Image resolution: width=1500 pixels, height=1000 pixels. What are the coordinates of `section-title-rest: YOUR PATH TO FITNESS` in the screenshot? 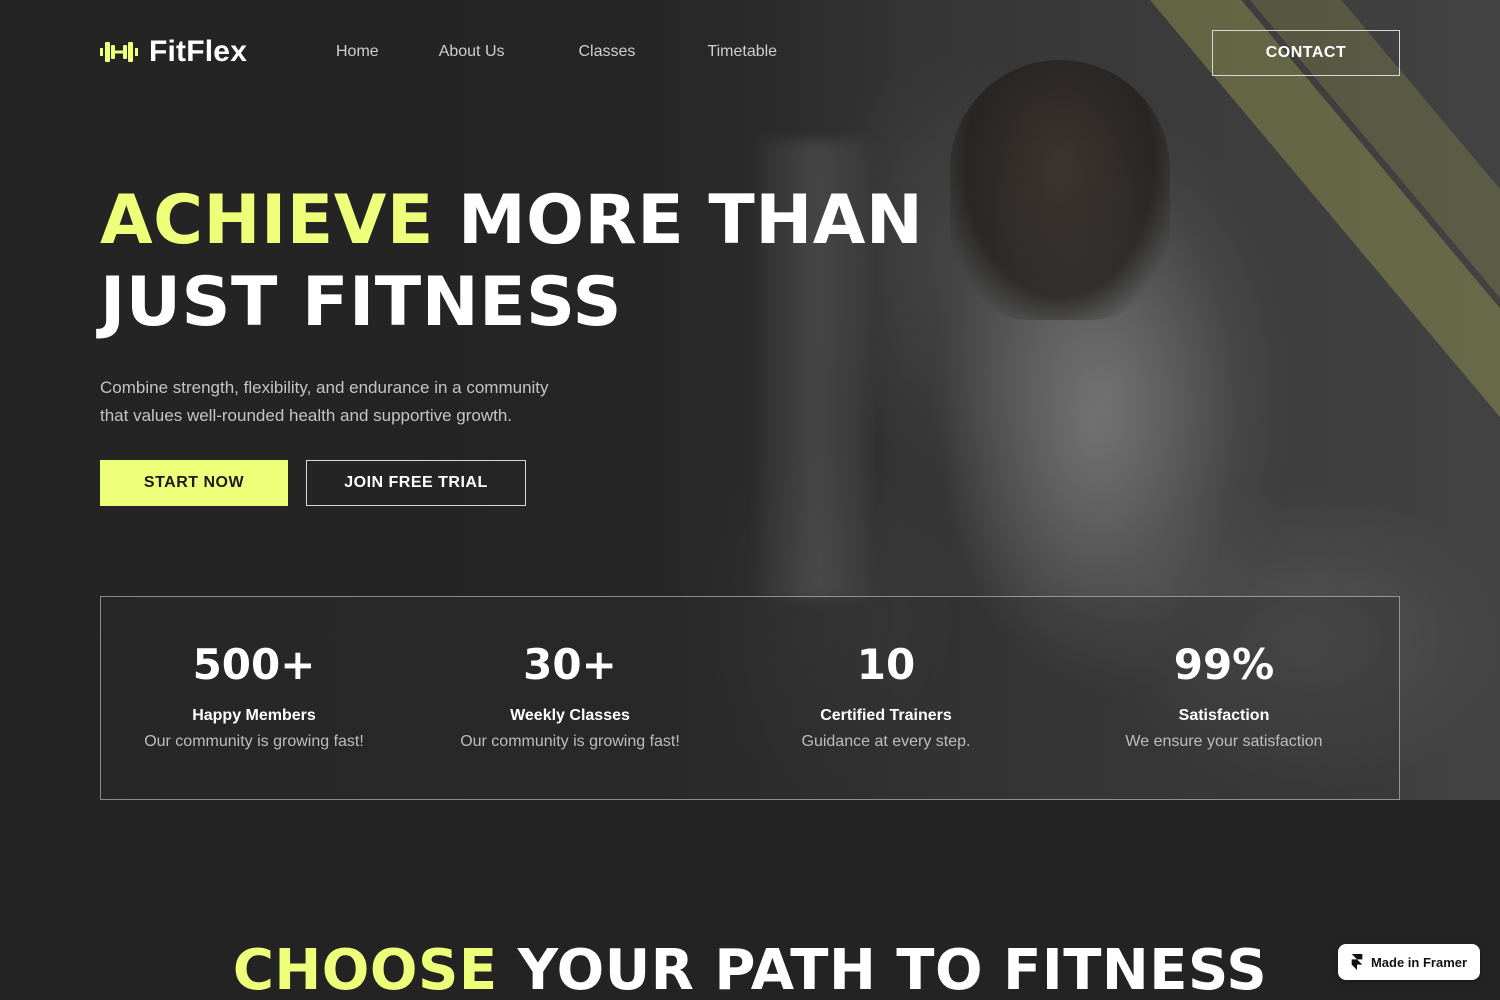 It's located at (892, 969).